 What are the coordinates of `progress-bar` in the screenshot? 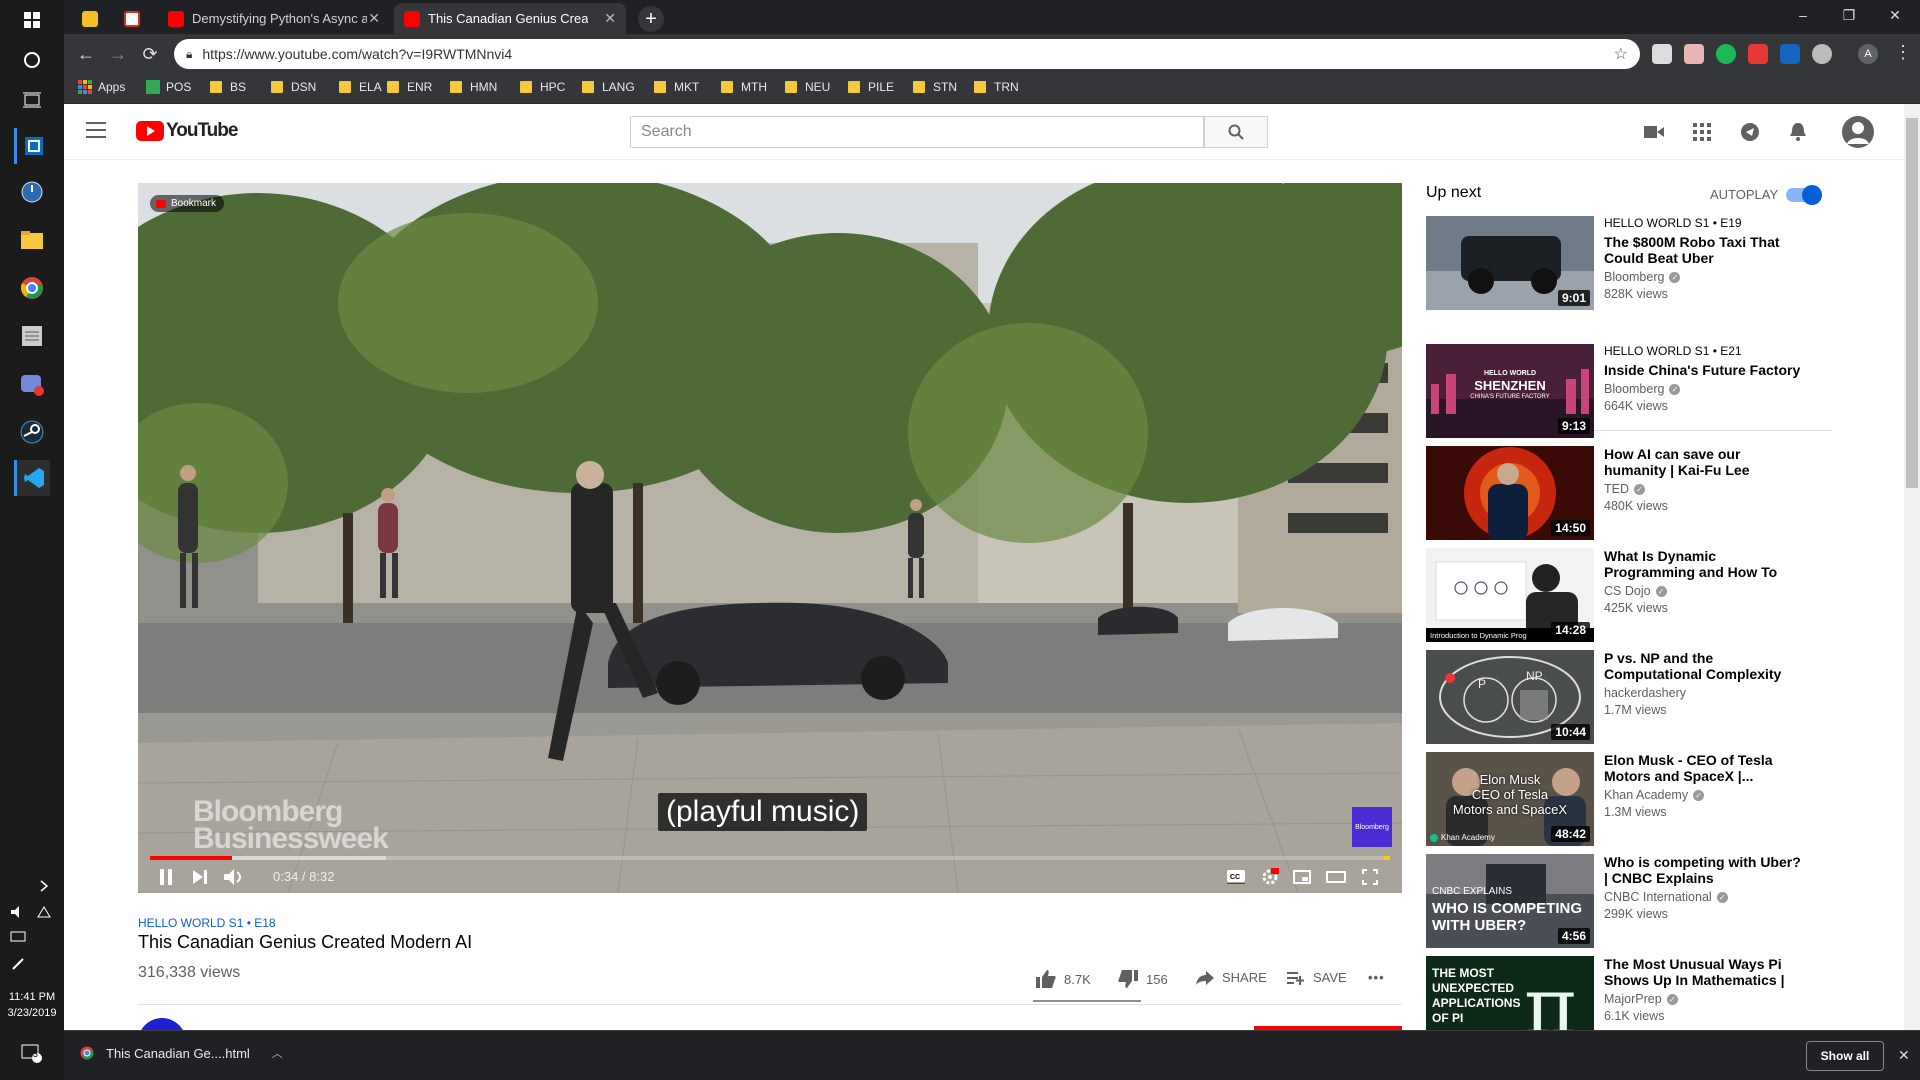 It's located at (770, 858).